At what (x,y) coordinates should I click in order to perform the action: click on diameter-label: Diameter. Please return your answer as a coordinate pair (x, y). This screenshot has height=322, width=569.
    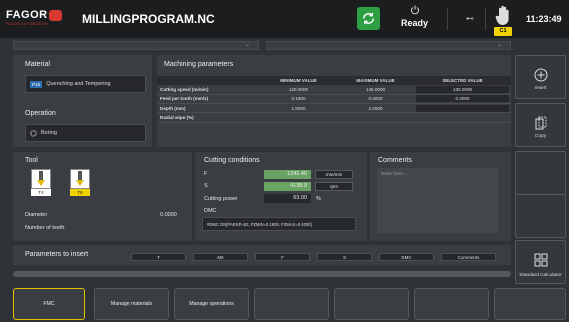
    Looking at the image, I should click on (36, 215).